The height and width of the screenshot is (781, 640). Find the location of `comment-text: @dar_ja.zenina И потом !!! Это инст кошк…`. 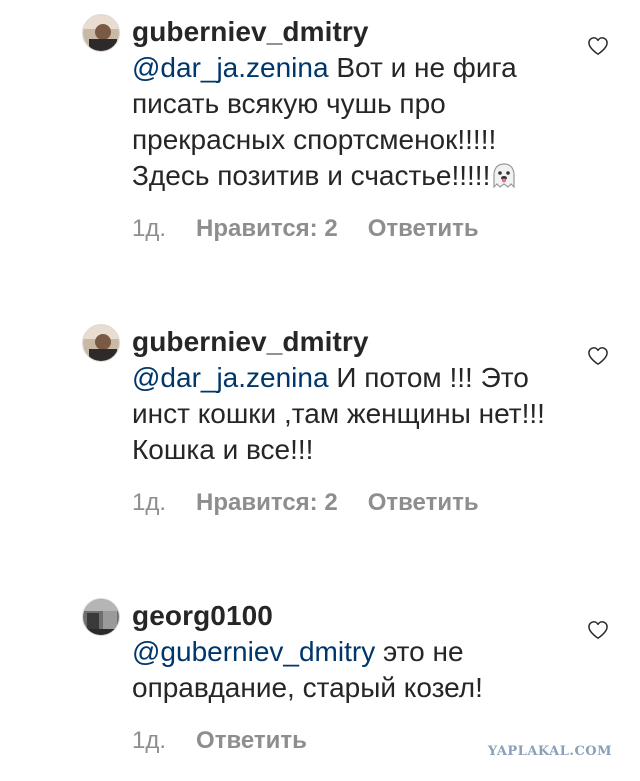

comment-text: @dar_ja.zenina И потом !!! Это инст кошк… is located at coordinates (352, 414).